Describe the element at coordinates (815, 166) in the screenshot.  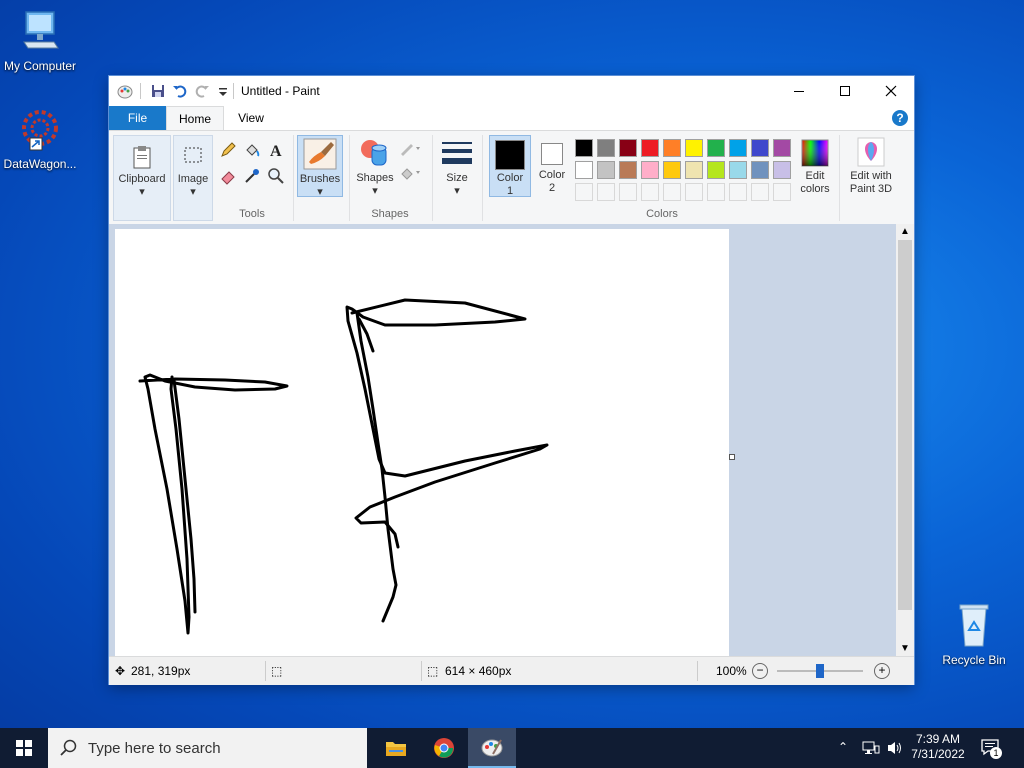
I see `edit-colors-button: Edit colors` at that location.